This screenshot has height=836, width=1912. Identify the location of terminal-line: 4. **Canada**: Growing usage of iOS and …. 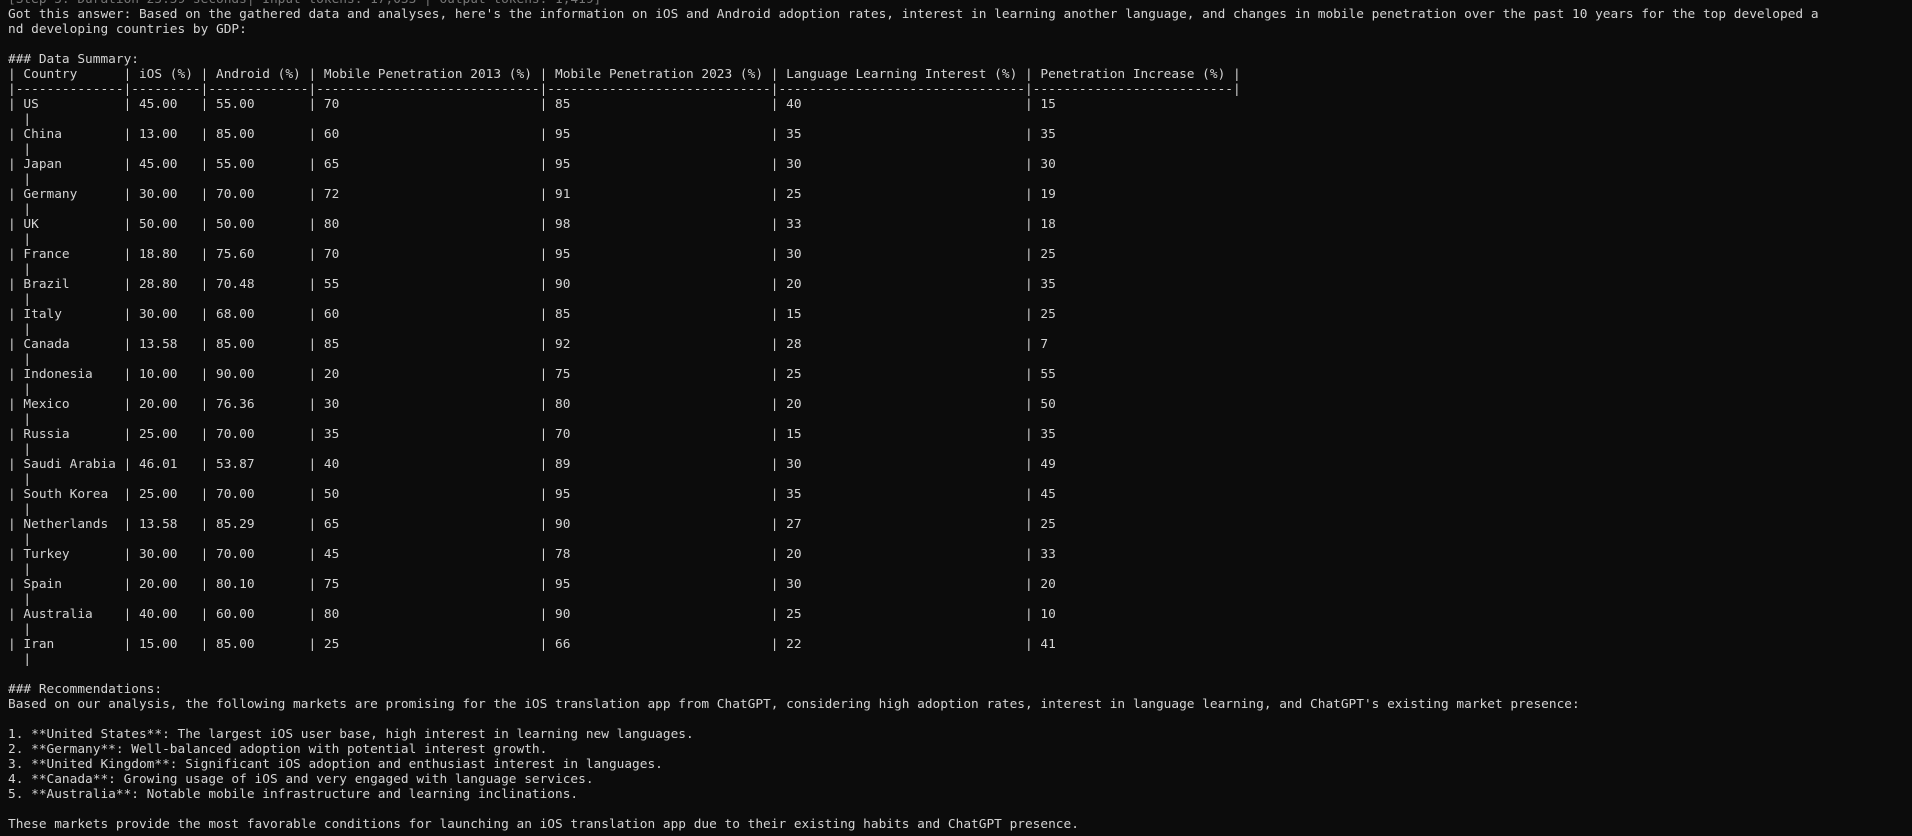
(301, 779).